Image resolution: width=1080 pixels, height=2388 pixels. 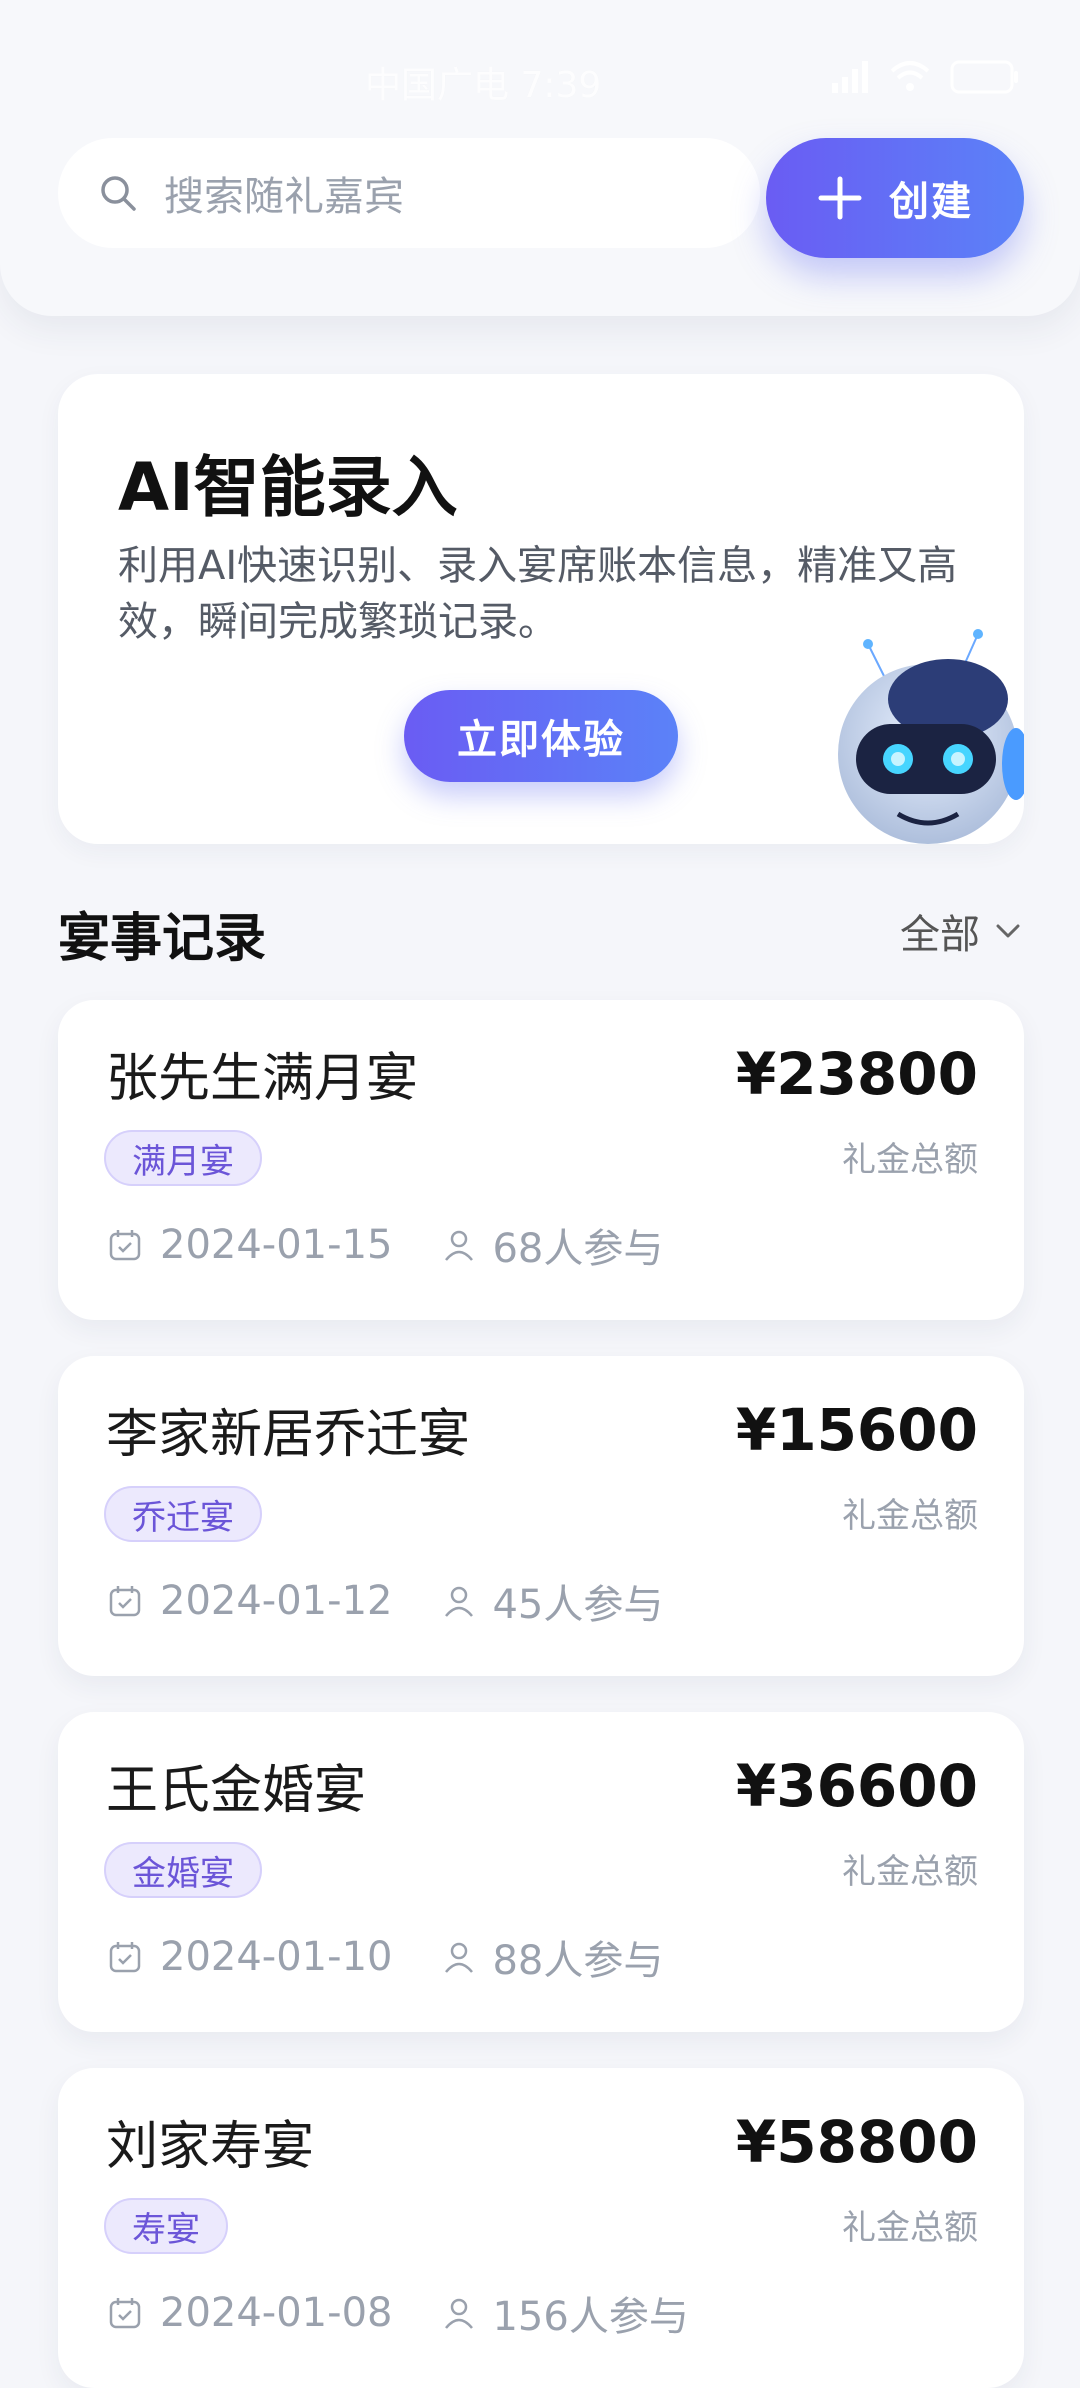 I want to click on ai-card-title: AI智能录入, so click(x=288, y=487).